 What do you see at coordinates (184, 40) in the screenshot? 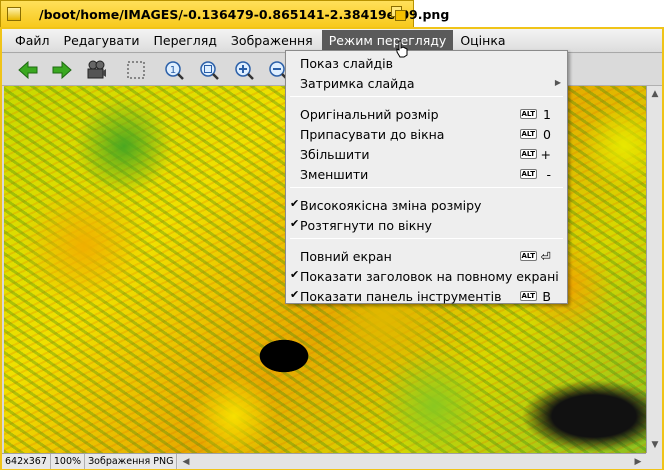
I see `menu-view: Перегляд` at bounding box center [184, 40].